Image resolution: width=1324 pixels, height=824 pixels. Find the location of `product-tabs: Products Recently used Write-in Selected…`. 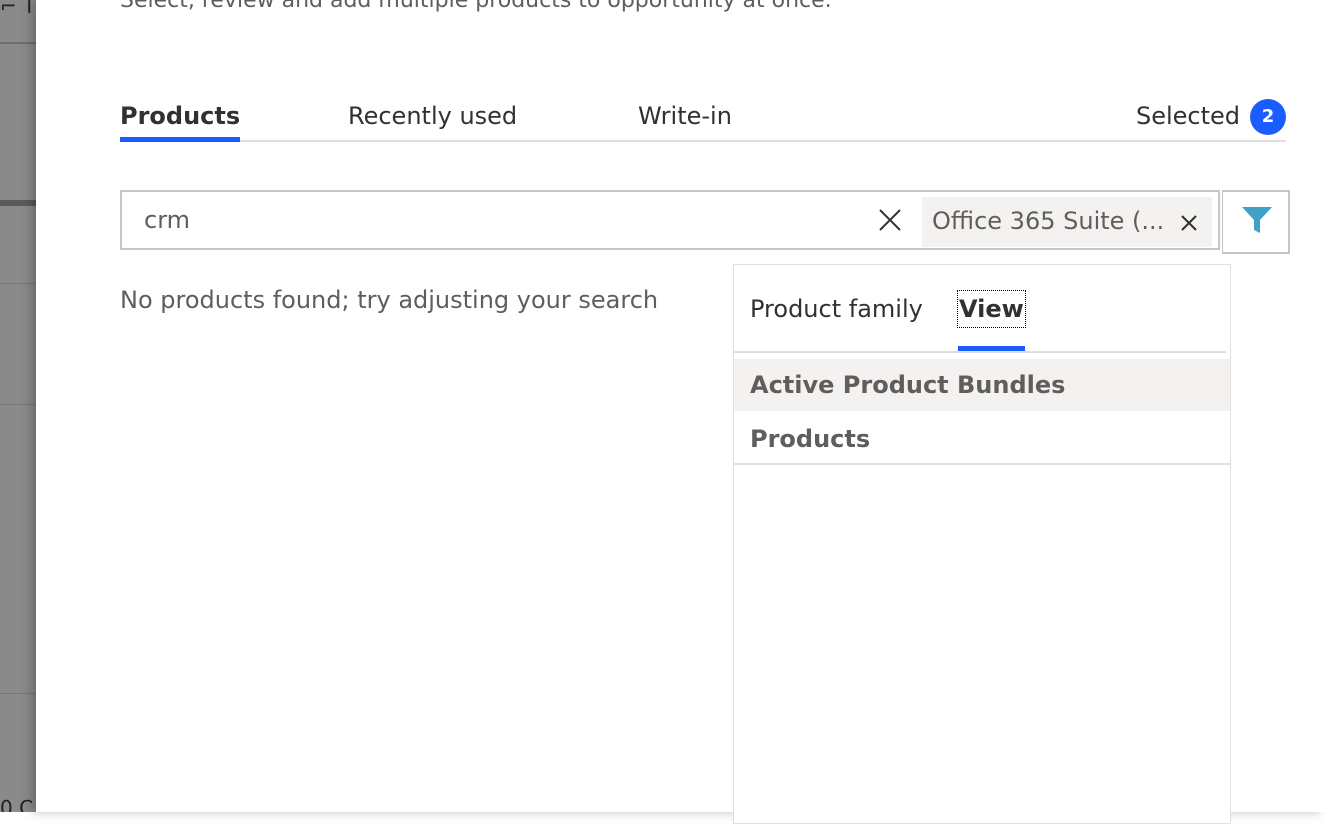

product-tabs: Products Recently used Write-in Selected… is located at coordinates (703, 119).